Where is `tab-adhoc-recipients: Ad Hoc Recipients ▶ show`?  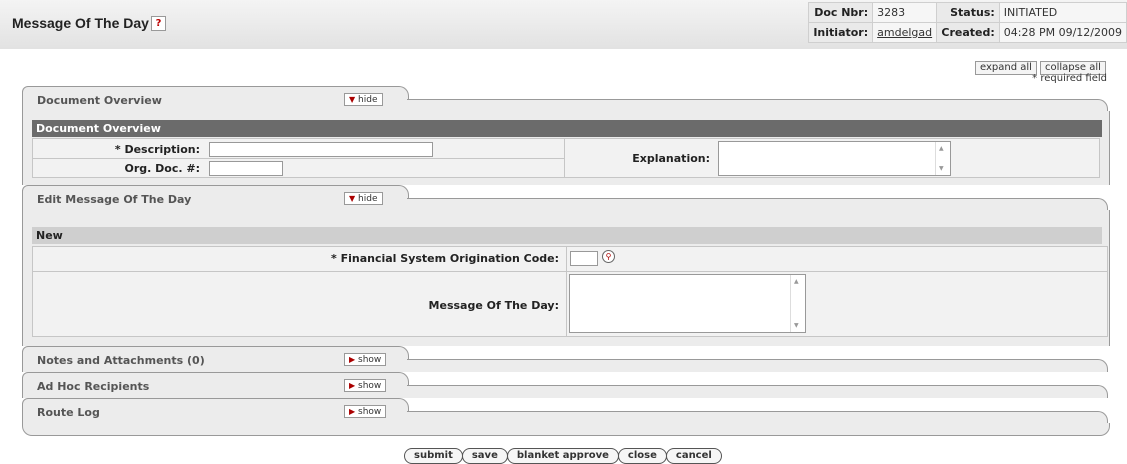
tab-adhoc-recipients: Ad Hoc Recipients ▶ show is located at coordinates (565, 385).